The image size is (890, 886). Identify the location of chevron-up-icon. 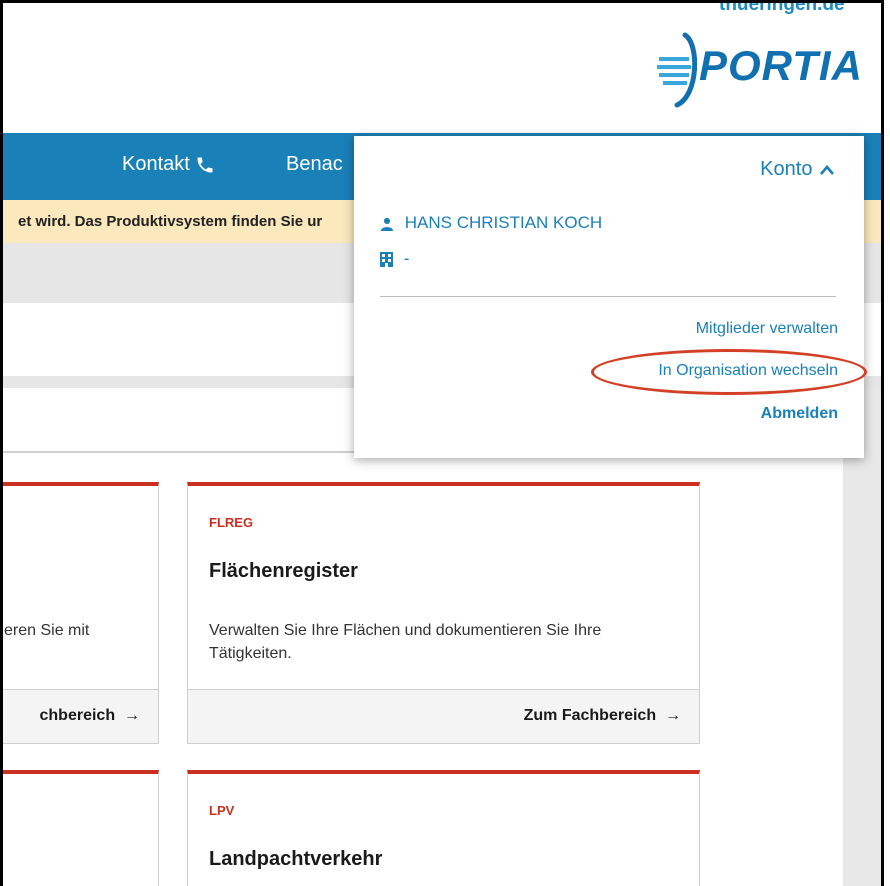
(827, 169).